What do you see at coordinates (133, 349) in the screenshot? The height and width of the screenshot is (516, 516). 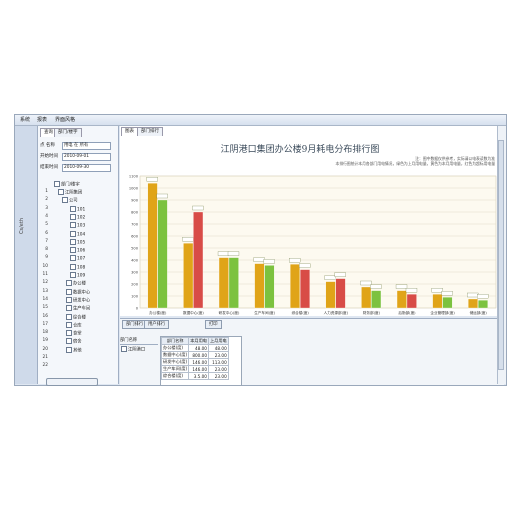 I see `department-list-item: 江阴港口` at bounding box center [133, 349].